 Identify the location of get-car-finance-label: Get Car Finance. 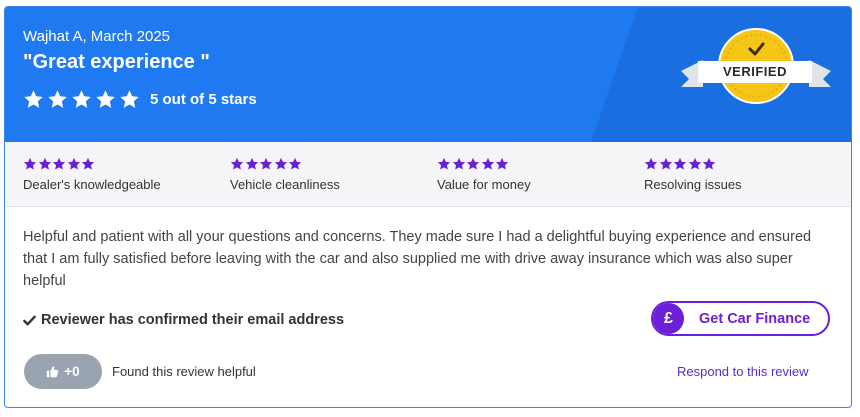
(755, 318).